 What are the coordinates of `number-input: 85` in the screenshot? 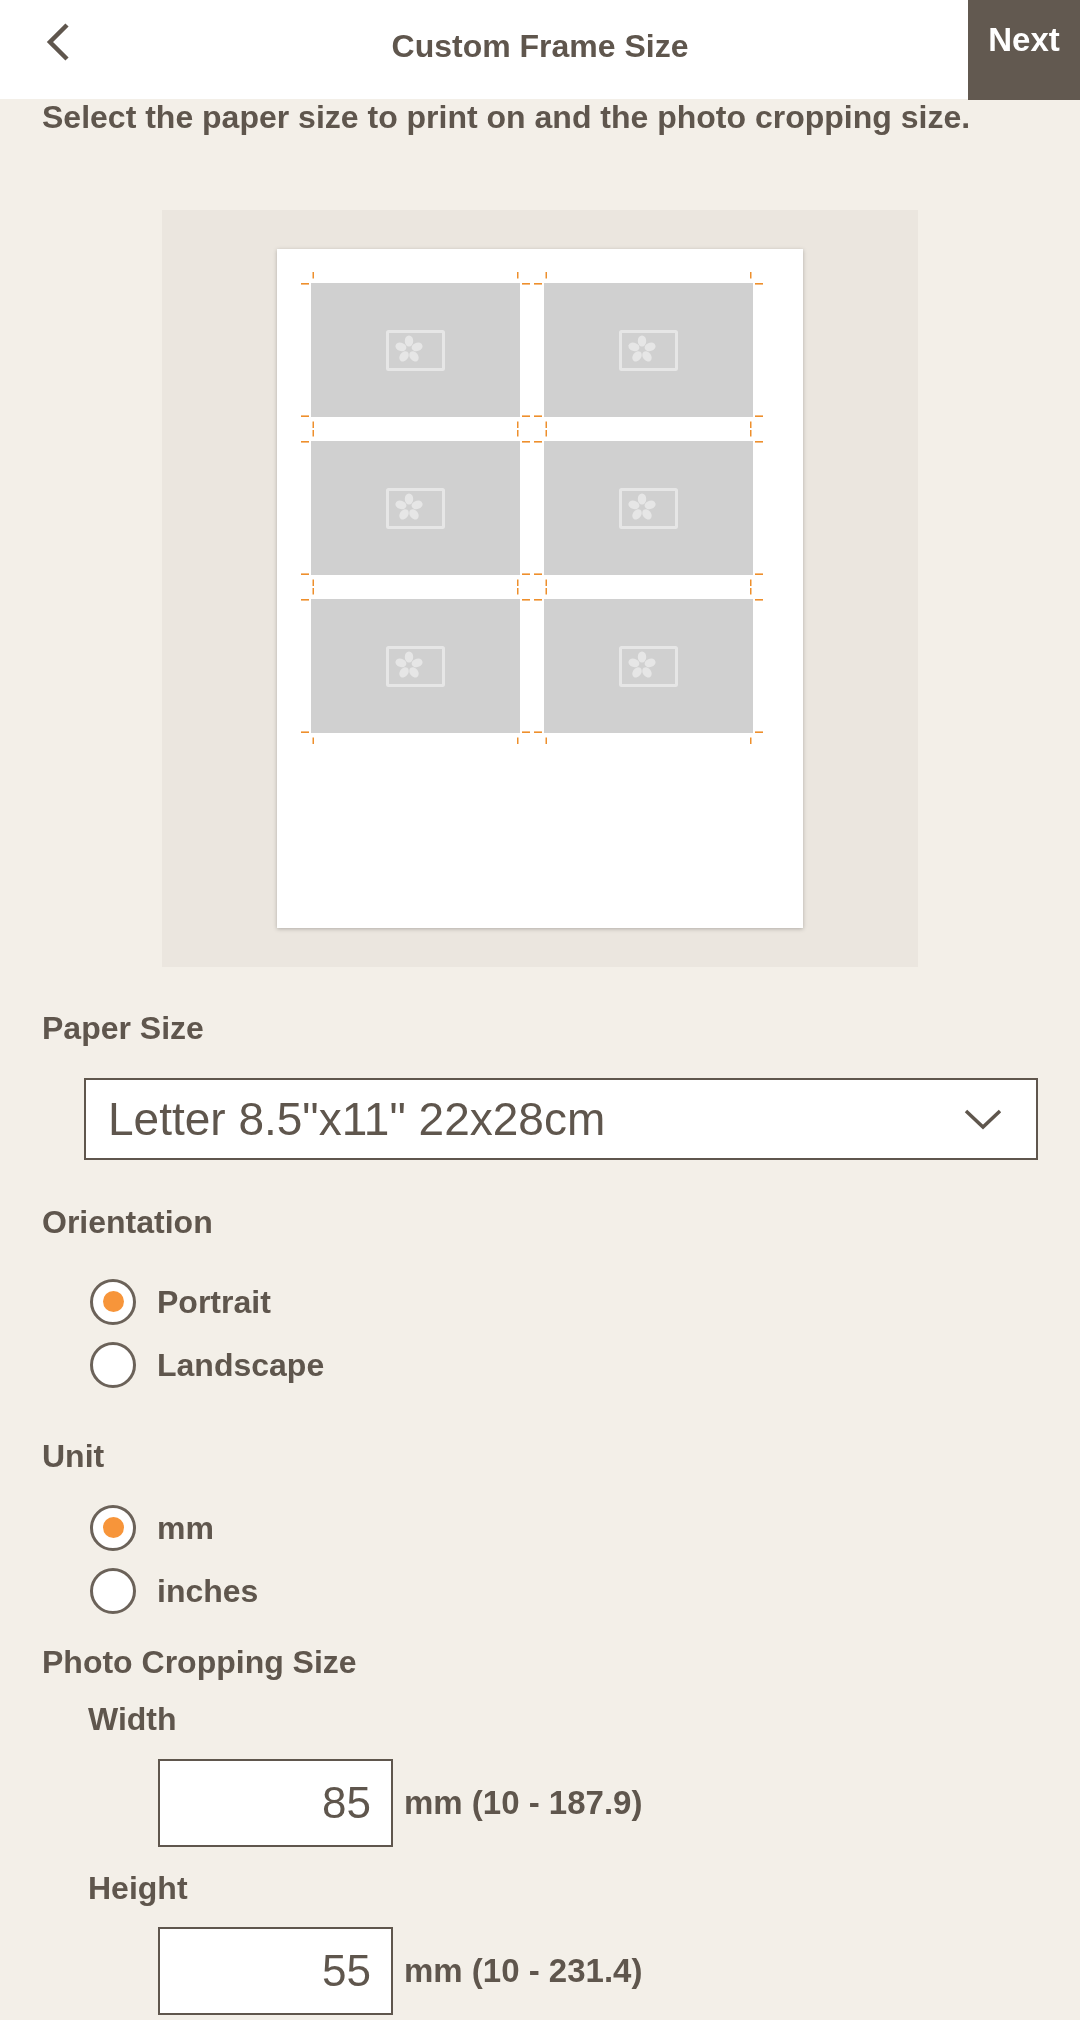 It's located at (275, 1803).